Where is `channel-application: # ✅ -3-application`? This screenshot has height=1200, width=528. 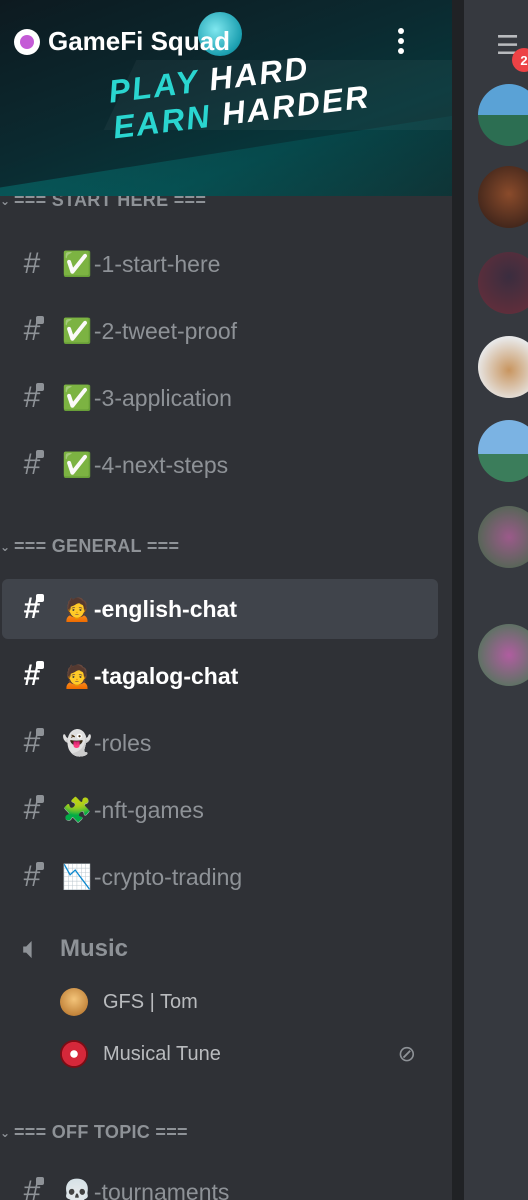 channel-application: # ✅ -3-application is located at coordinates (220, 398).